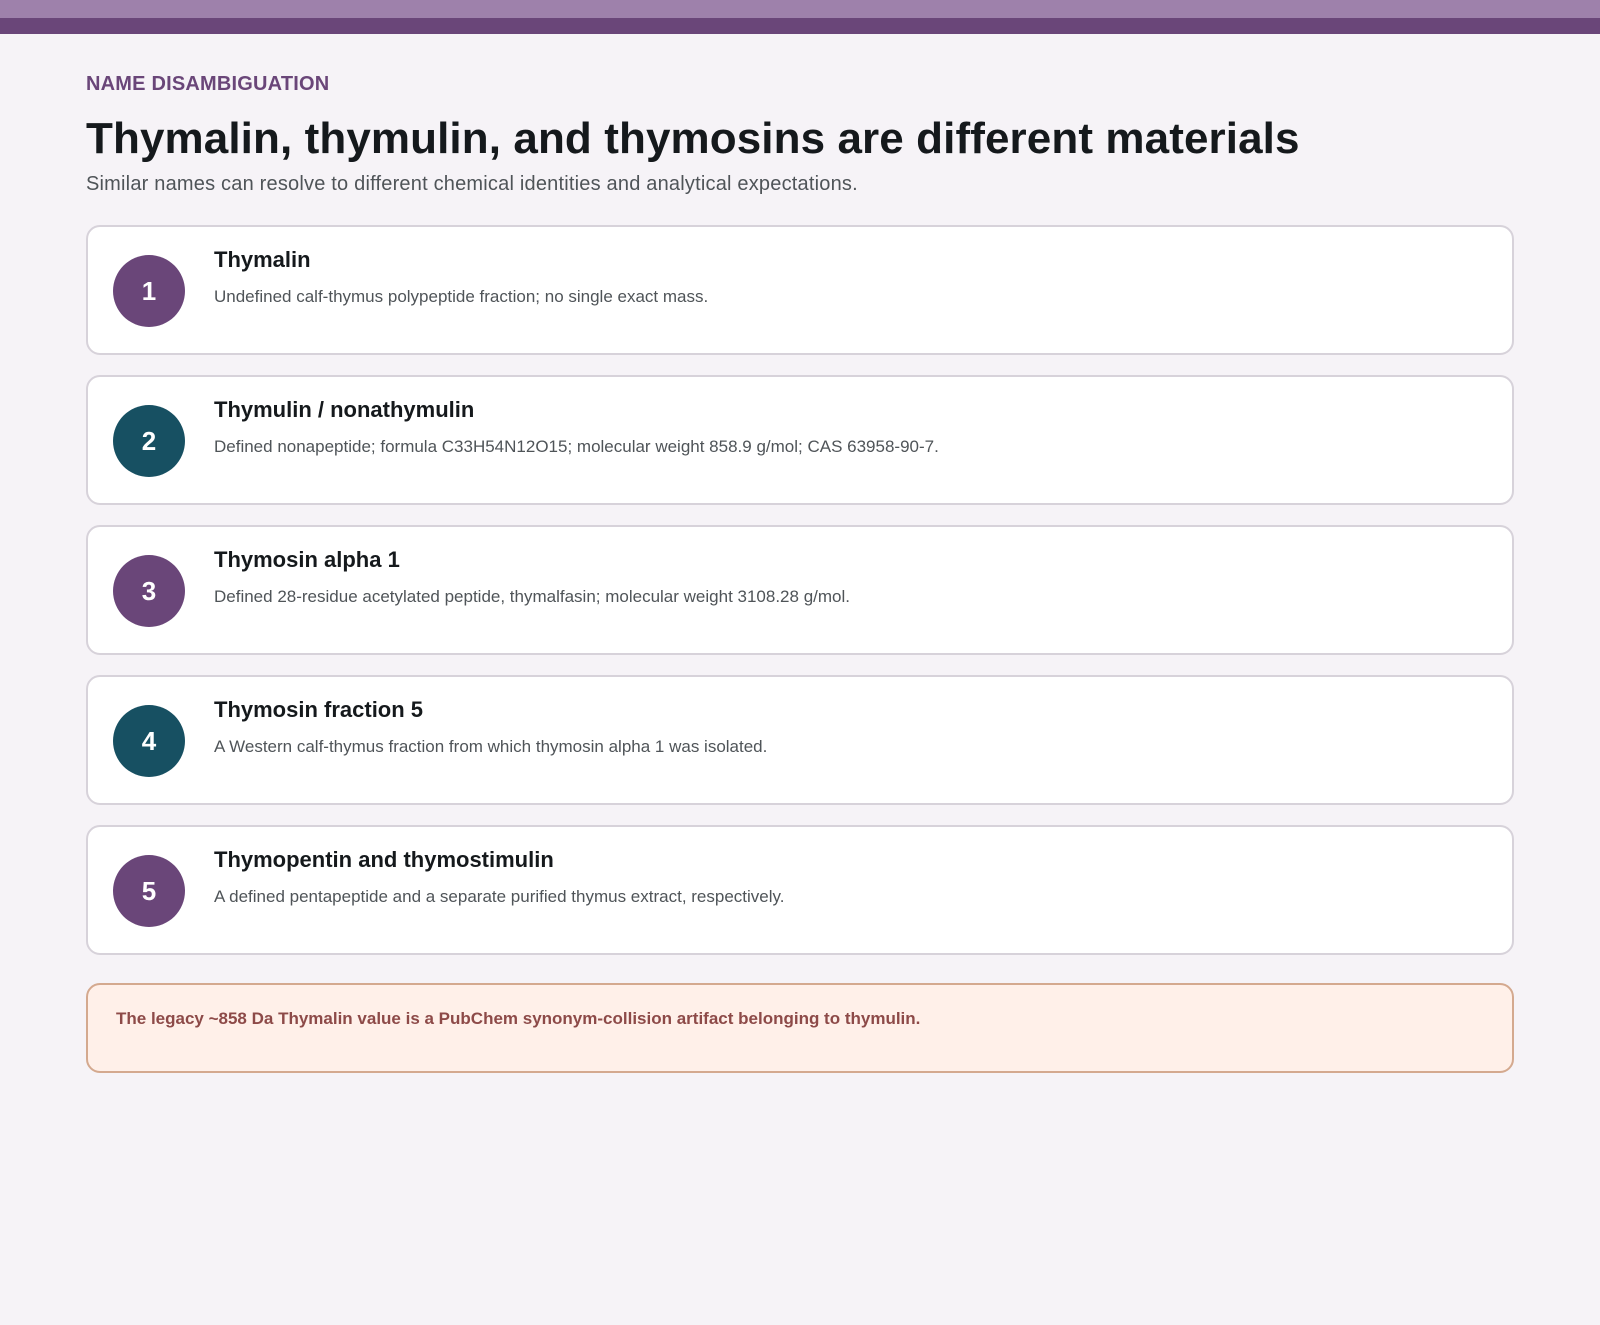 Image resolution: width=1600 pixels, height=1325 pixels. I want to click on item-title: Thymulin / nonathymulin, so click(344, 409).